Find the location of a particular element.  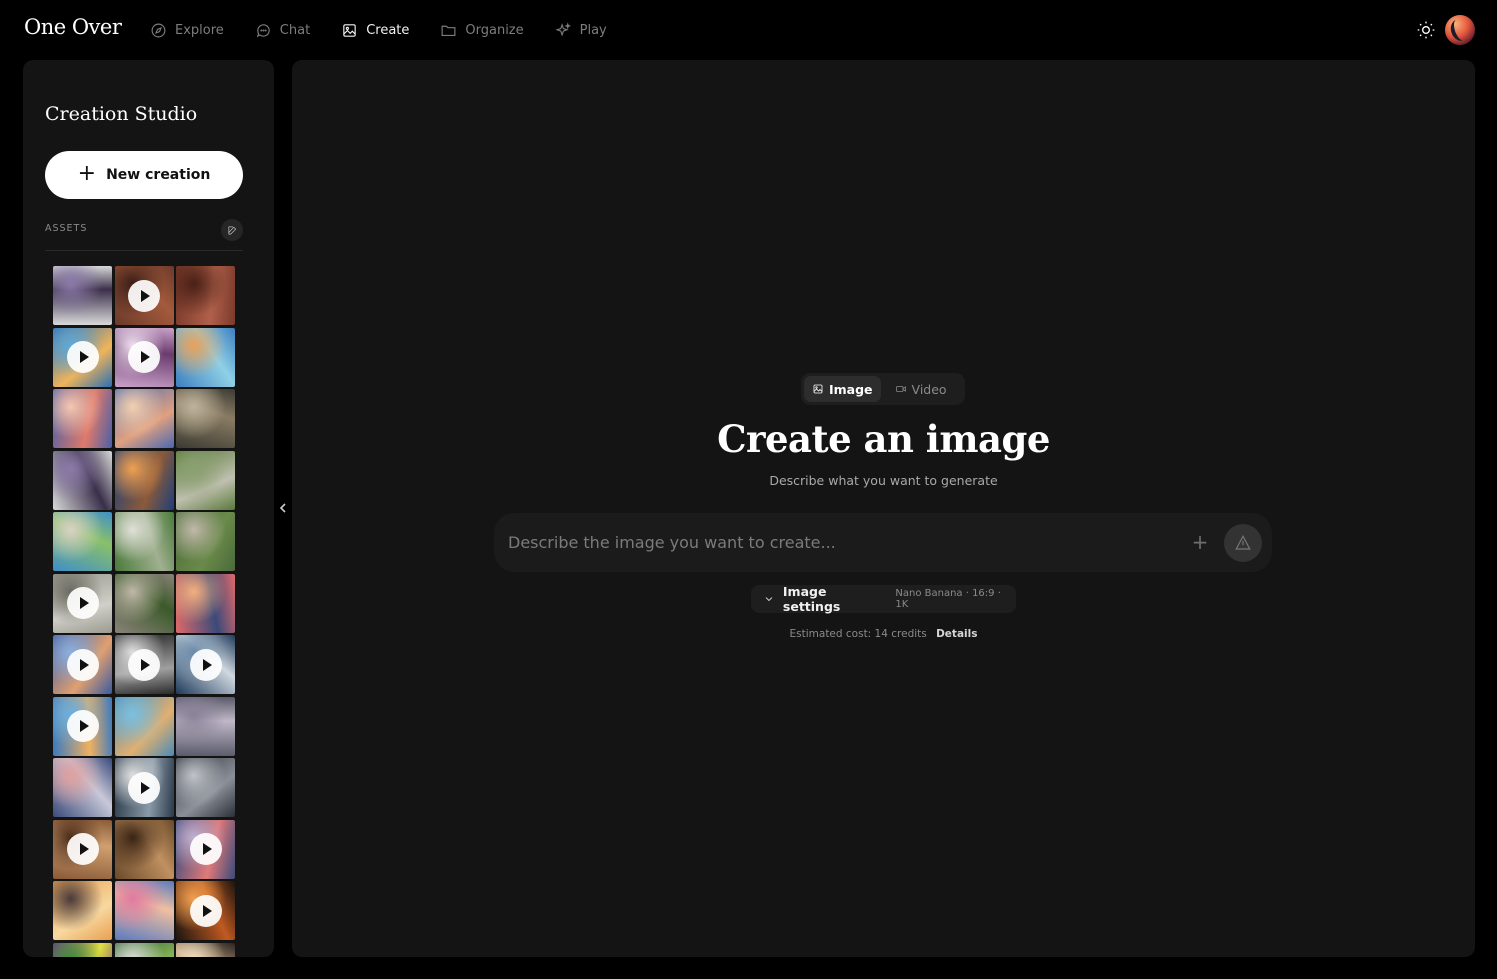

settings-label: Image settings is located at coordinates (811, 599).